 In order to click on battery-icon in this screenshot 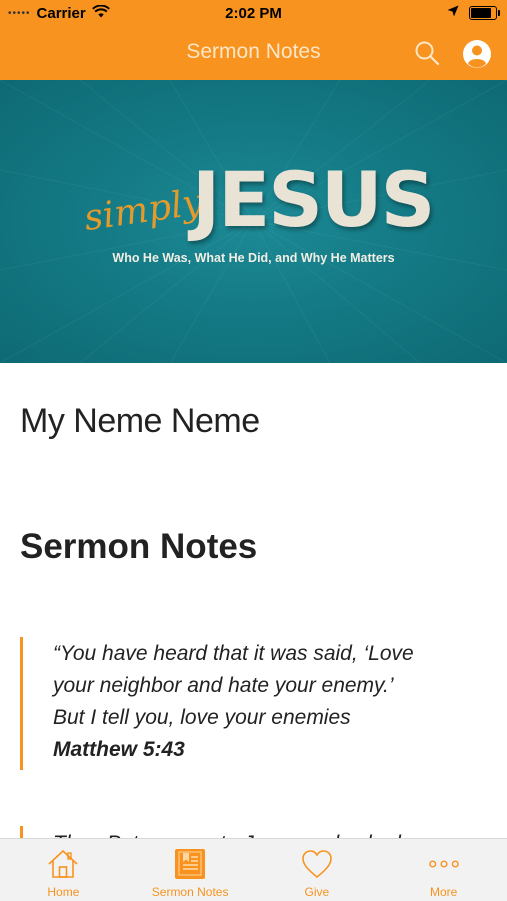, I will do `click(484, 12)`.